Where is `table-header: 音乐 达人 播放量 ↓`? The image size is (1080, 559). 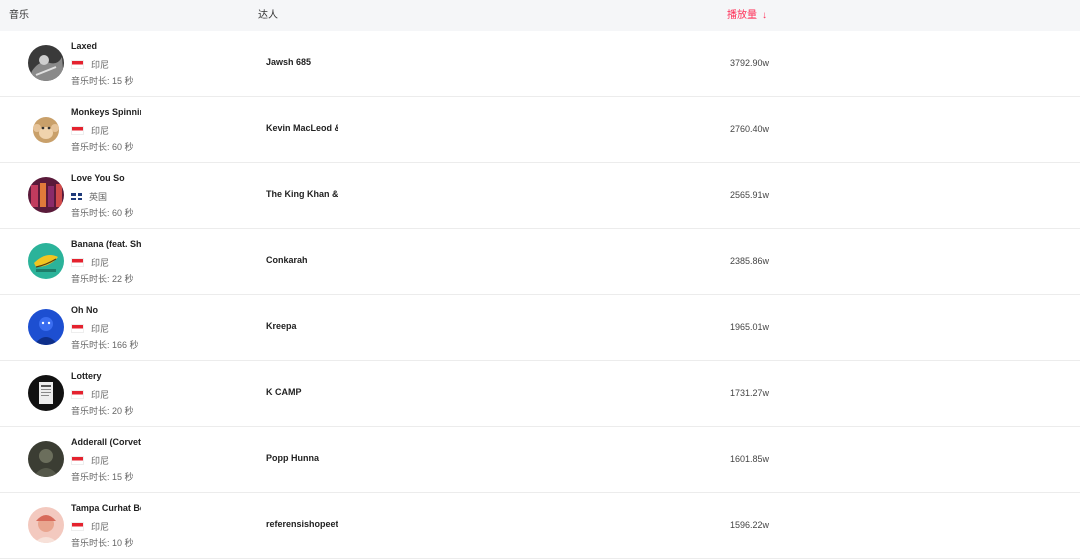 table-header: 音乐 达人 播放量 ↓ is located at coordinates (540, 15).